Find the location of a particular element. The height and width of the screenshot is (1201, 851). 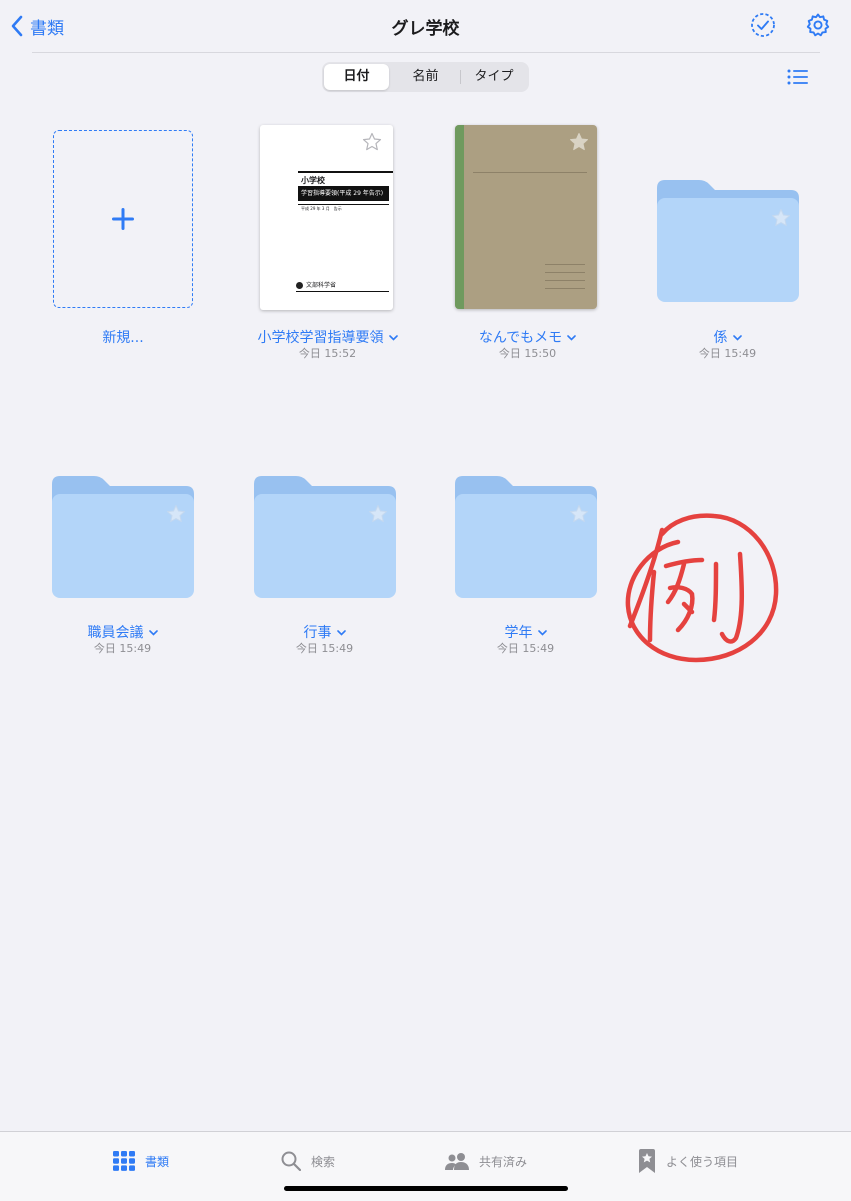

notebook-thumbnail is located at coordinates (526, 217).